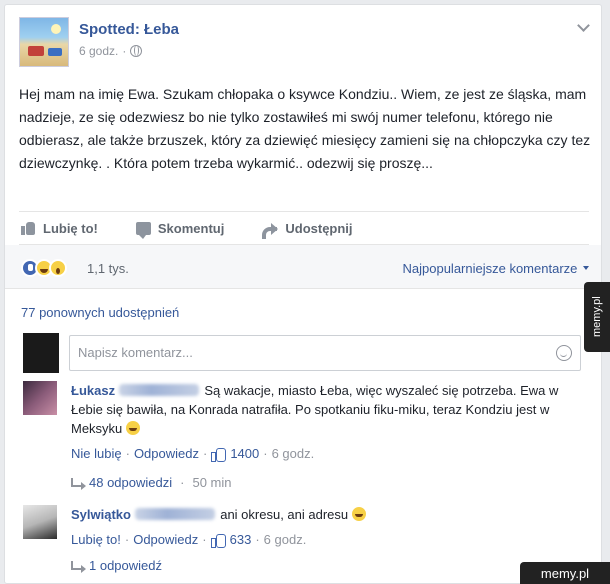  I want to click on reaction-icons, so click(44, 268).